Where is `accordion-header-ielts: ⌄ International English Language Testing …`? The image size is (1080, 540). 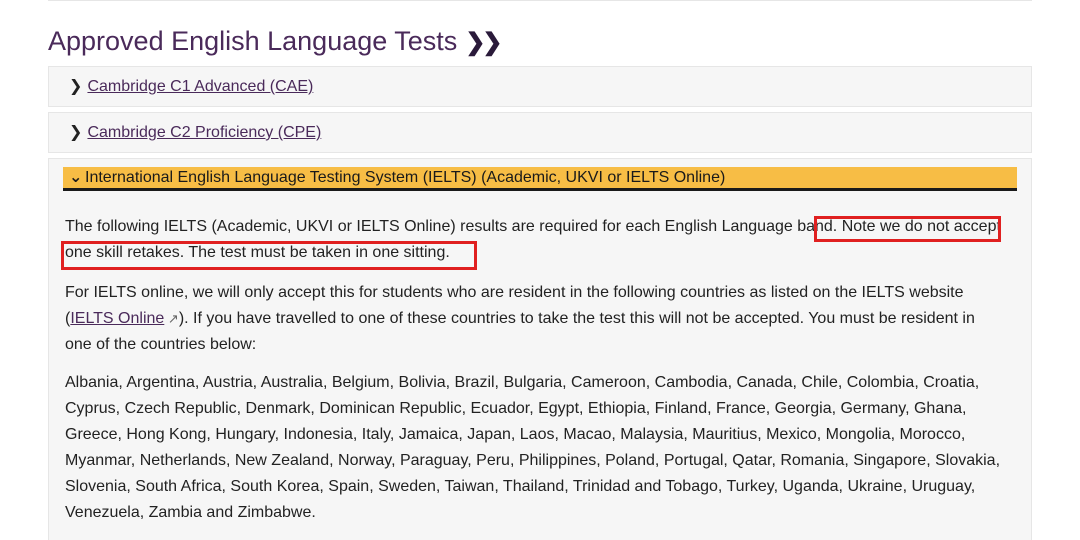 accordion-header-ielts: ⌄ International English Language Testing … is located at coordinates (540, 179).